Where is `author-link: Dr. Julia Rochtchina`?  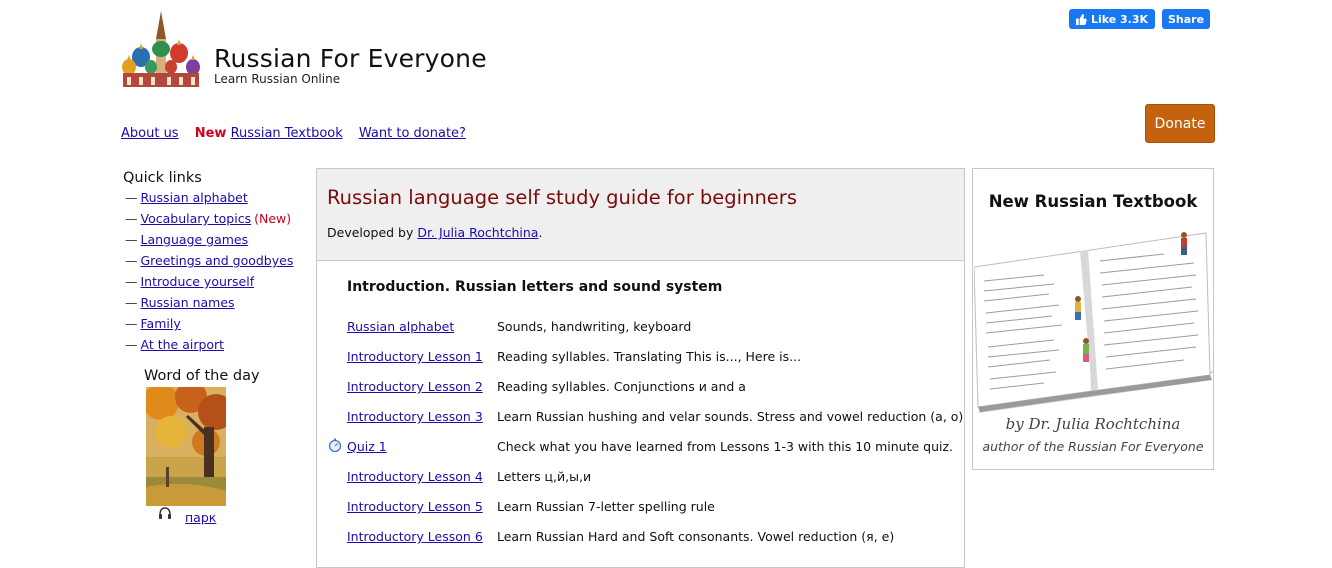
author-link: Dr. Julia Rochtchina is located at coordinates (477, 232).